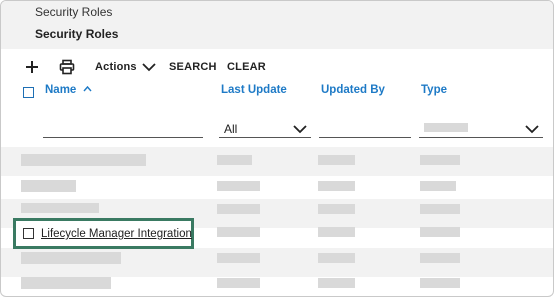 This screenshot has height=297, width=554. What do you see at coordinates (254, 90) in the screenshot?
I see `column-header-last-update: Last Update` at bounding box center [254, 90].